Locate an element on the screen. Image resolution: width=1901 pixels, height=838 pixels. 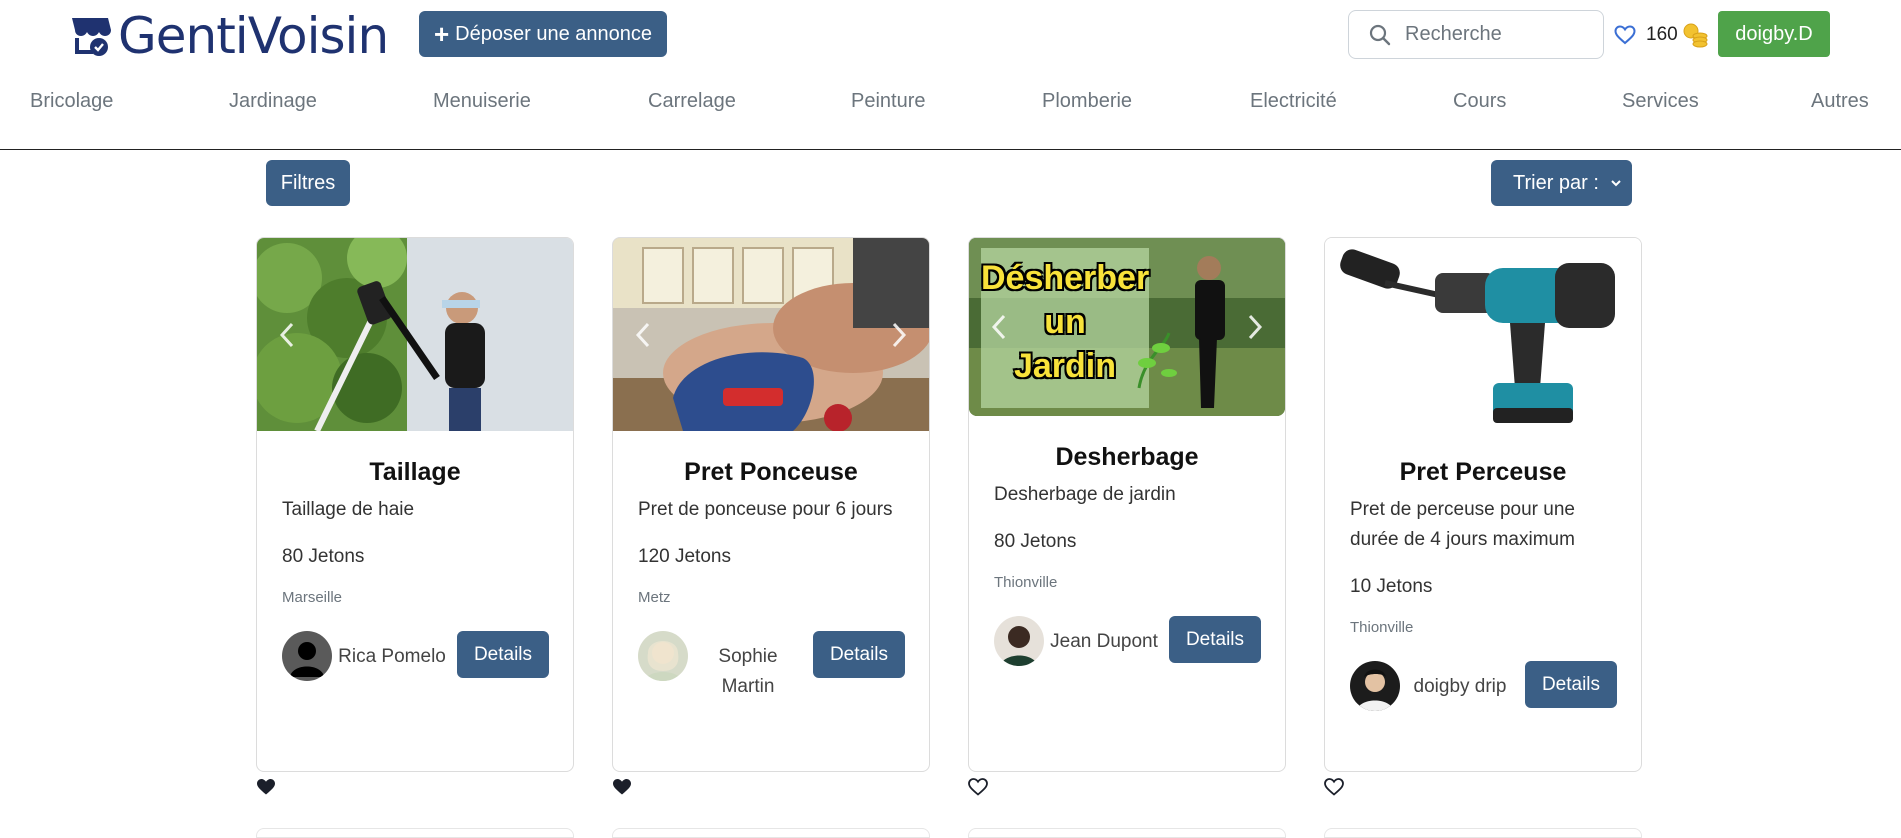
sort-dropdown: Trier par : is located at coordinates (1561, 183).